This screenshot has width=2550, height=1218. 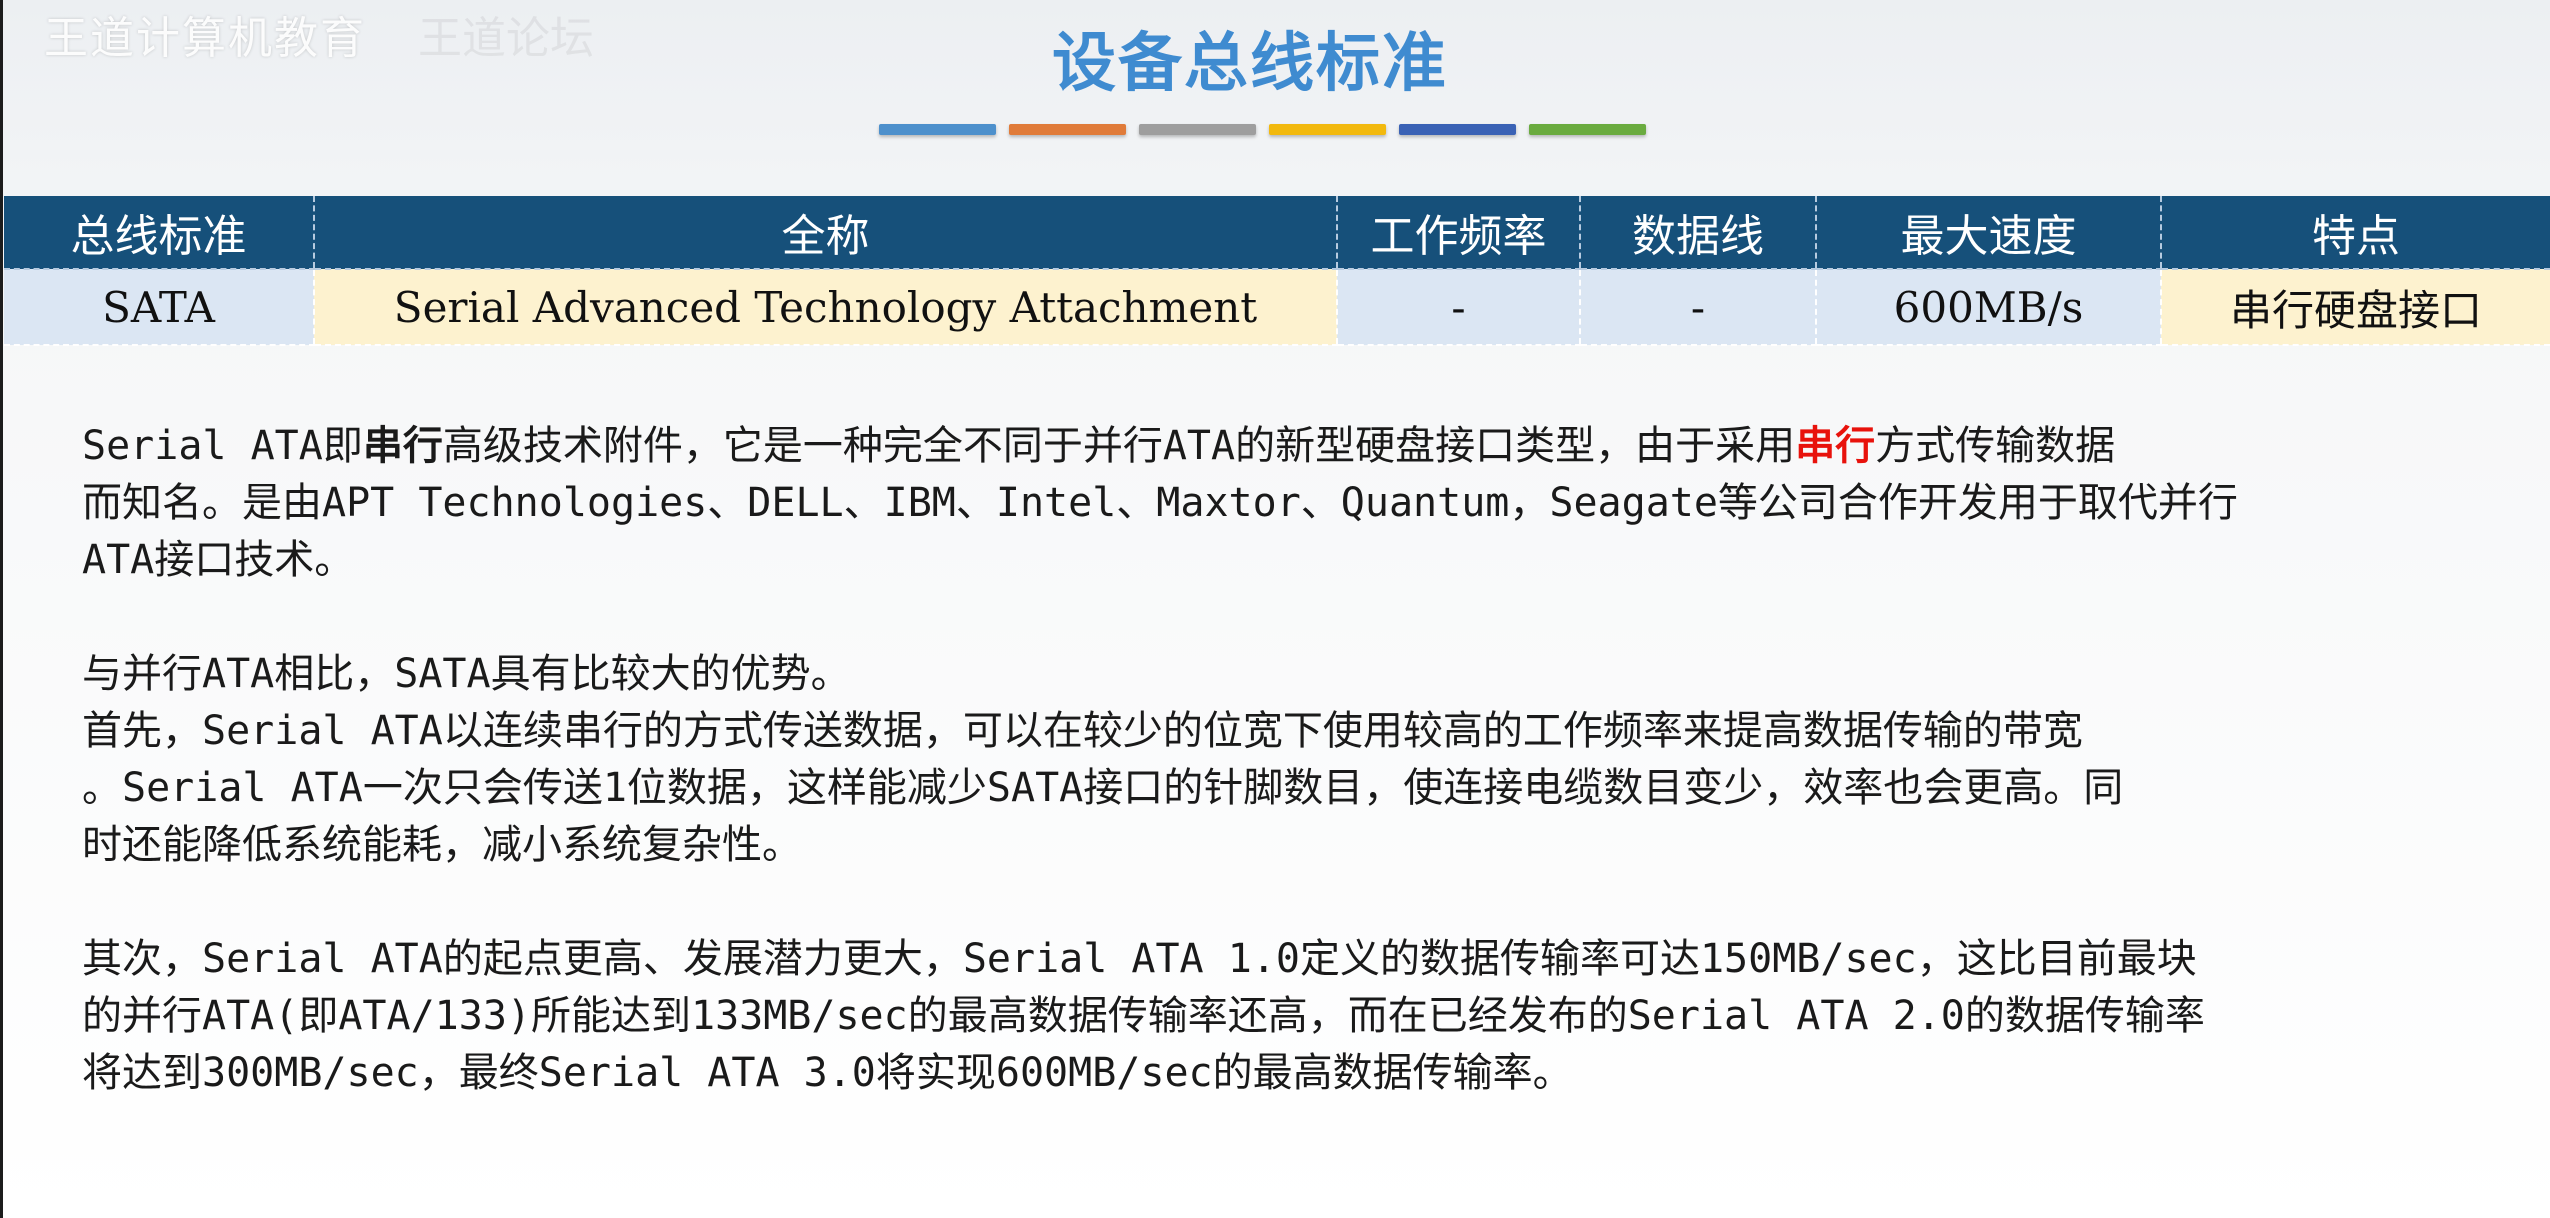 What do you see at coordinates (466, 674) in the screenshot?
I see `paragraph-2-line-1: 与并行ATA相比，SATA具有比较大的优势。` at bounding box center [466, 674].